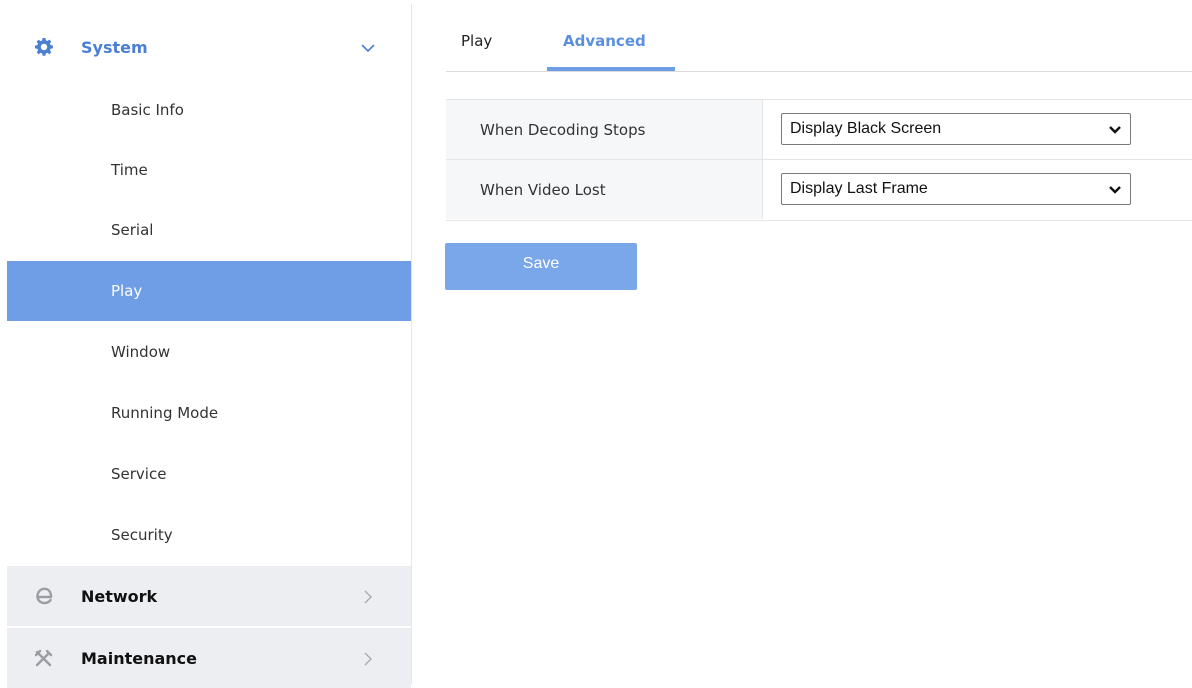 This screenshot has width=1192, height=688. Describe the element at coordinates (209, 352) in the screenshot. I see `sidebar-item-window: Window` at that location.